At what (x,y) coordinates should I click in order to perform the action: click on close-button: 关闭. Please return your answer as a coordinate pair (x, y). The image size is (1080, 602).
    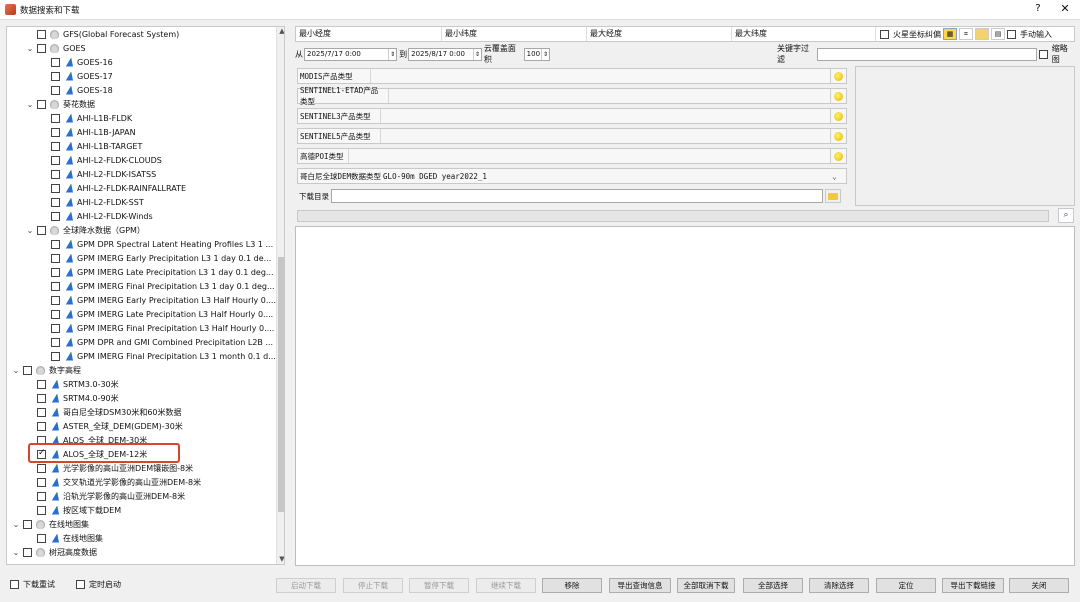
    Looking at the image, I should click on (1039, 585).